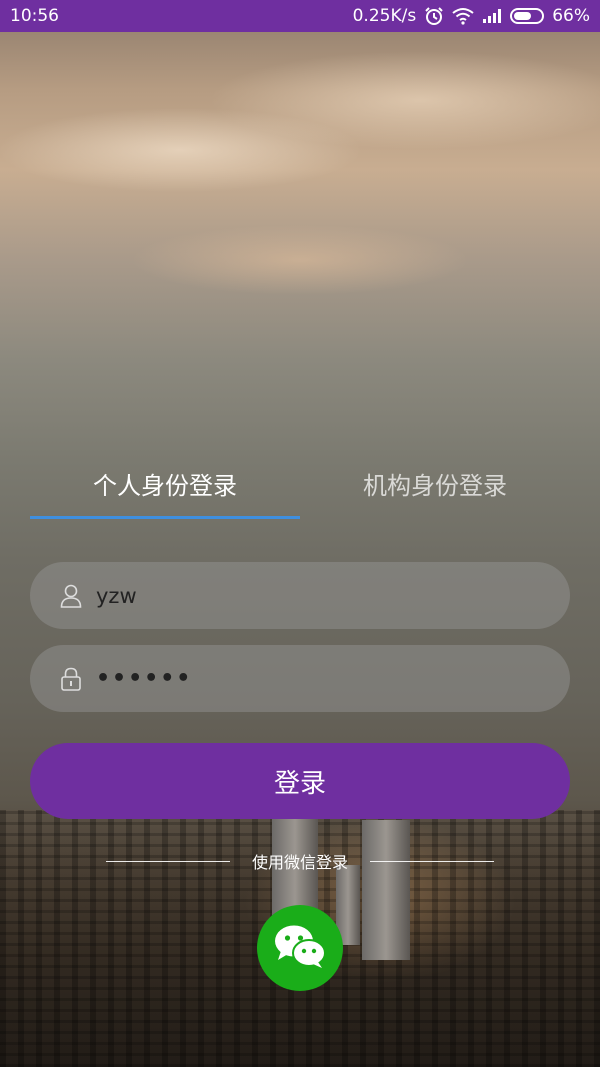 Image resolution: width=600 pixels, height=1067 pixels. I want to click on signal-icon, so click(492, 16).